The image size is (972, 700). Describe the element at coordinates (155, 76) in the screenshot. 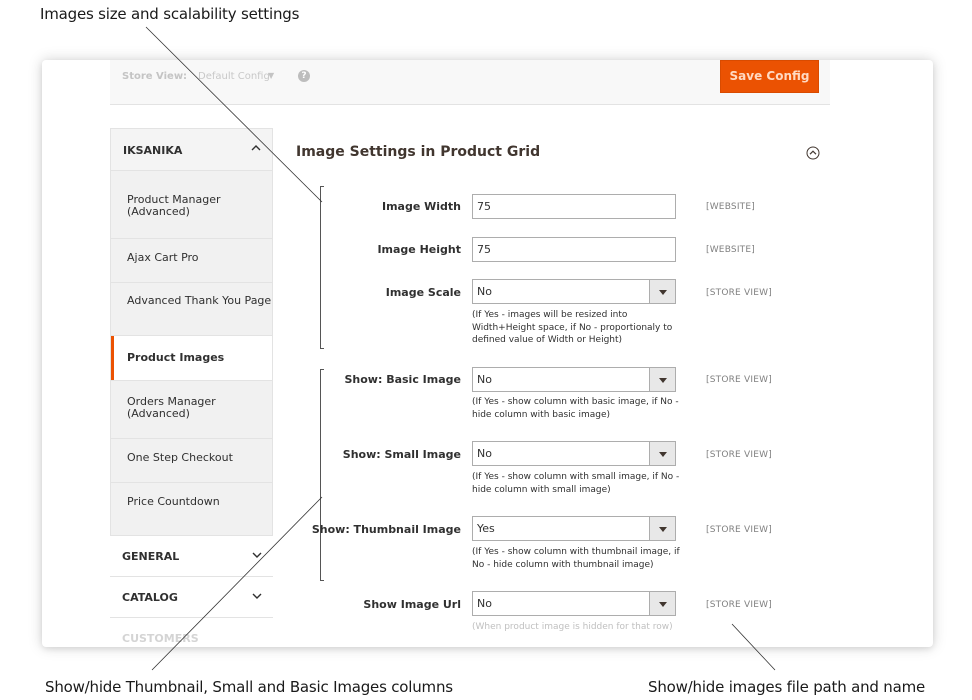

I see `store-view-label: Store View:` at that location.